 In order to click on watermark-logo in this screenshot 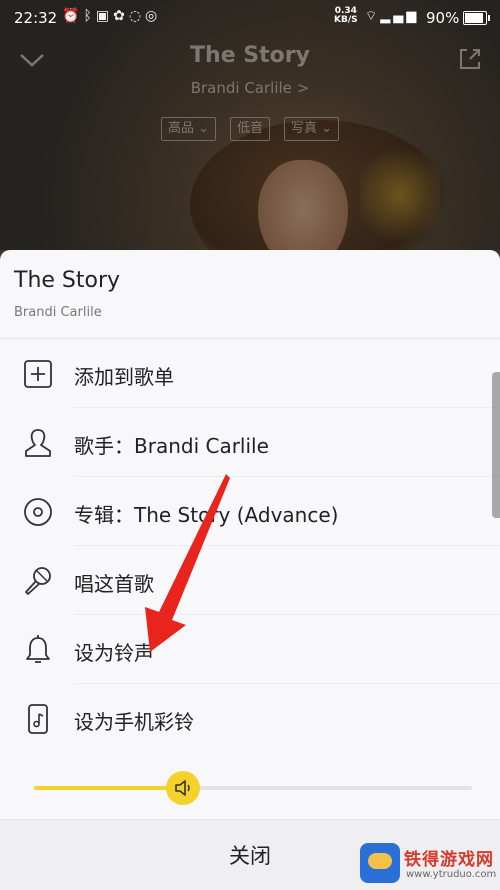, I will do `click(380, 863)`.